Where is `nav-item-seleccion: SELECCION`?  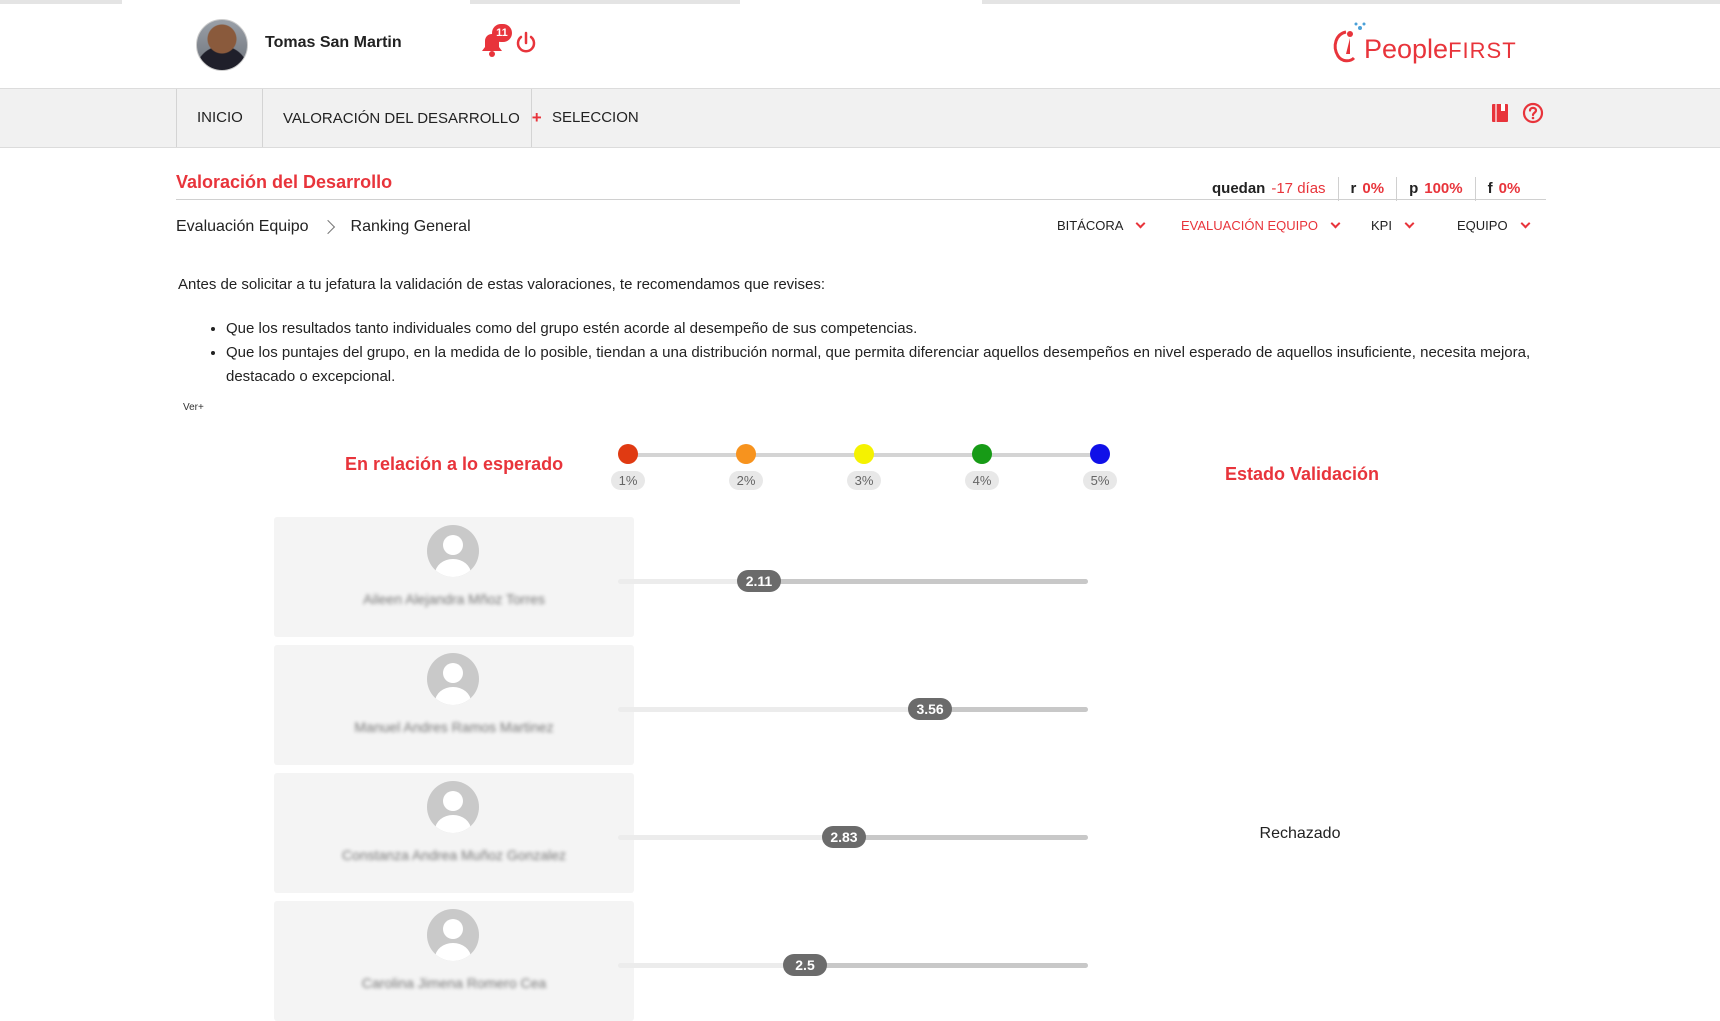
nav-item-seleccion: SELECCION is located at coordinates (595, 118).